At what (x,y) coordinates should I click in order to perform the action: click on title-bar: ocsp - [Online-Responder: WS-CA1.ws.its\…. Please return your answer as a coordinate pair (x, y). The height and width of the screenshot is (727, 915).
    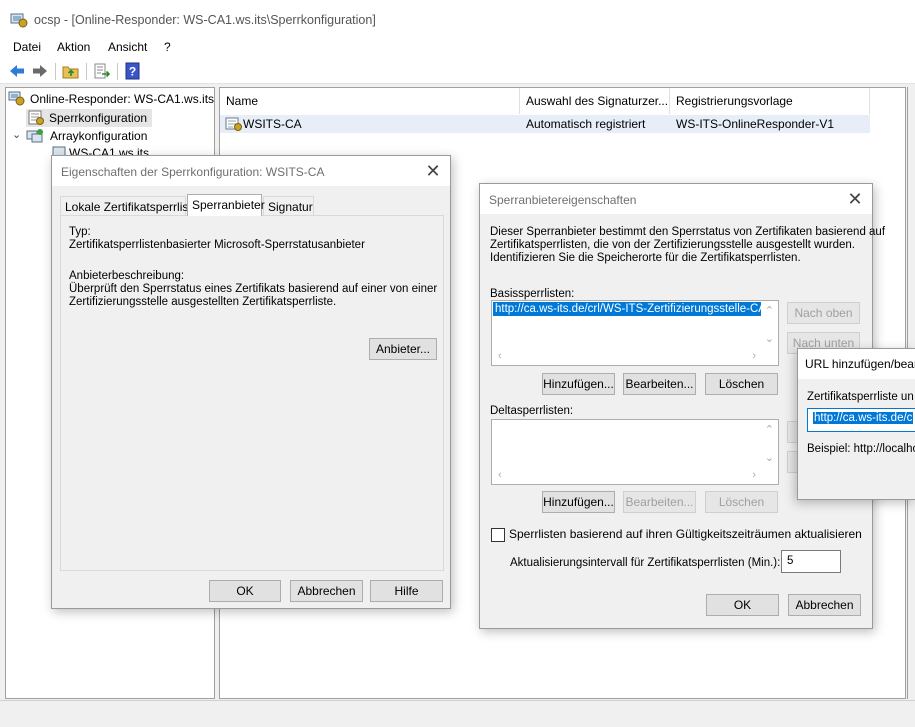
    Looking at the image, I should click on (457, 19).